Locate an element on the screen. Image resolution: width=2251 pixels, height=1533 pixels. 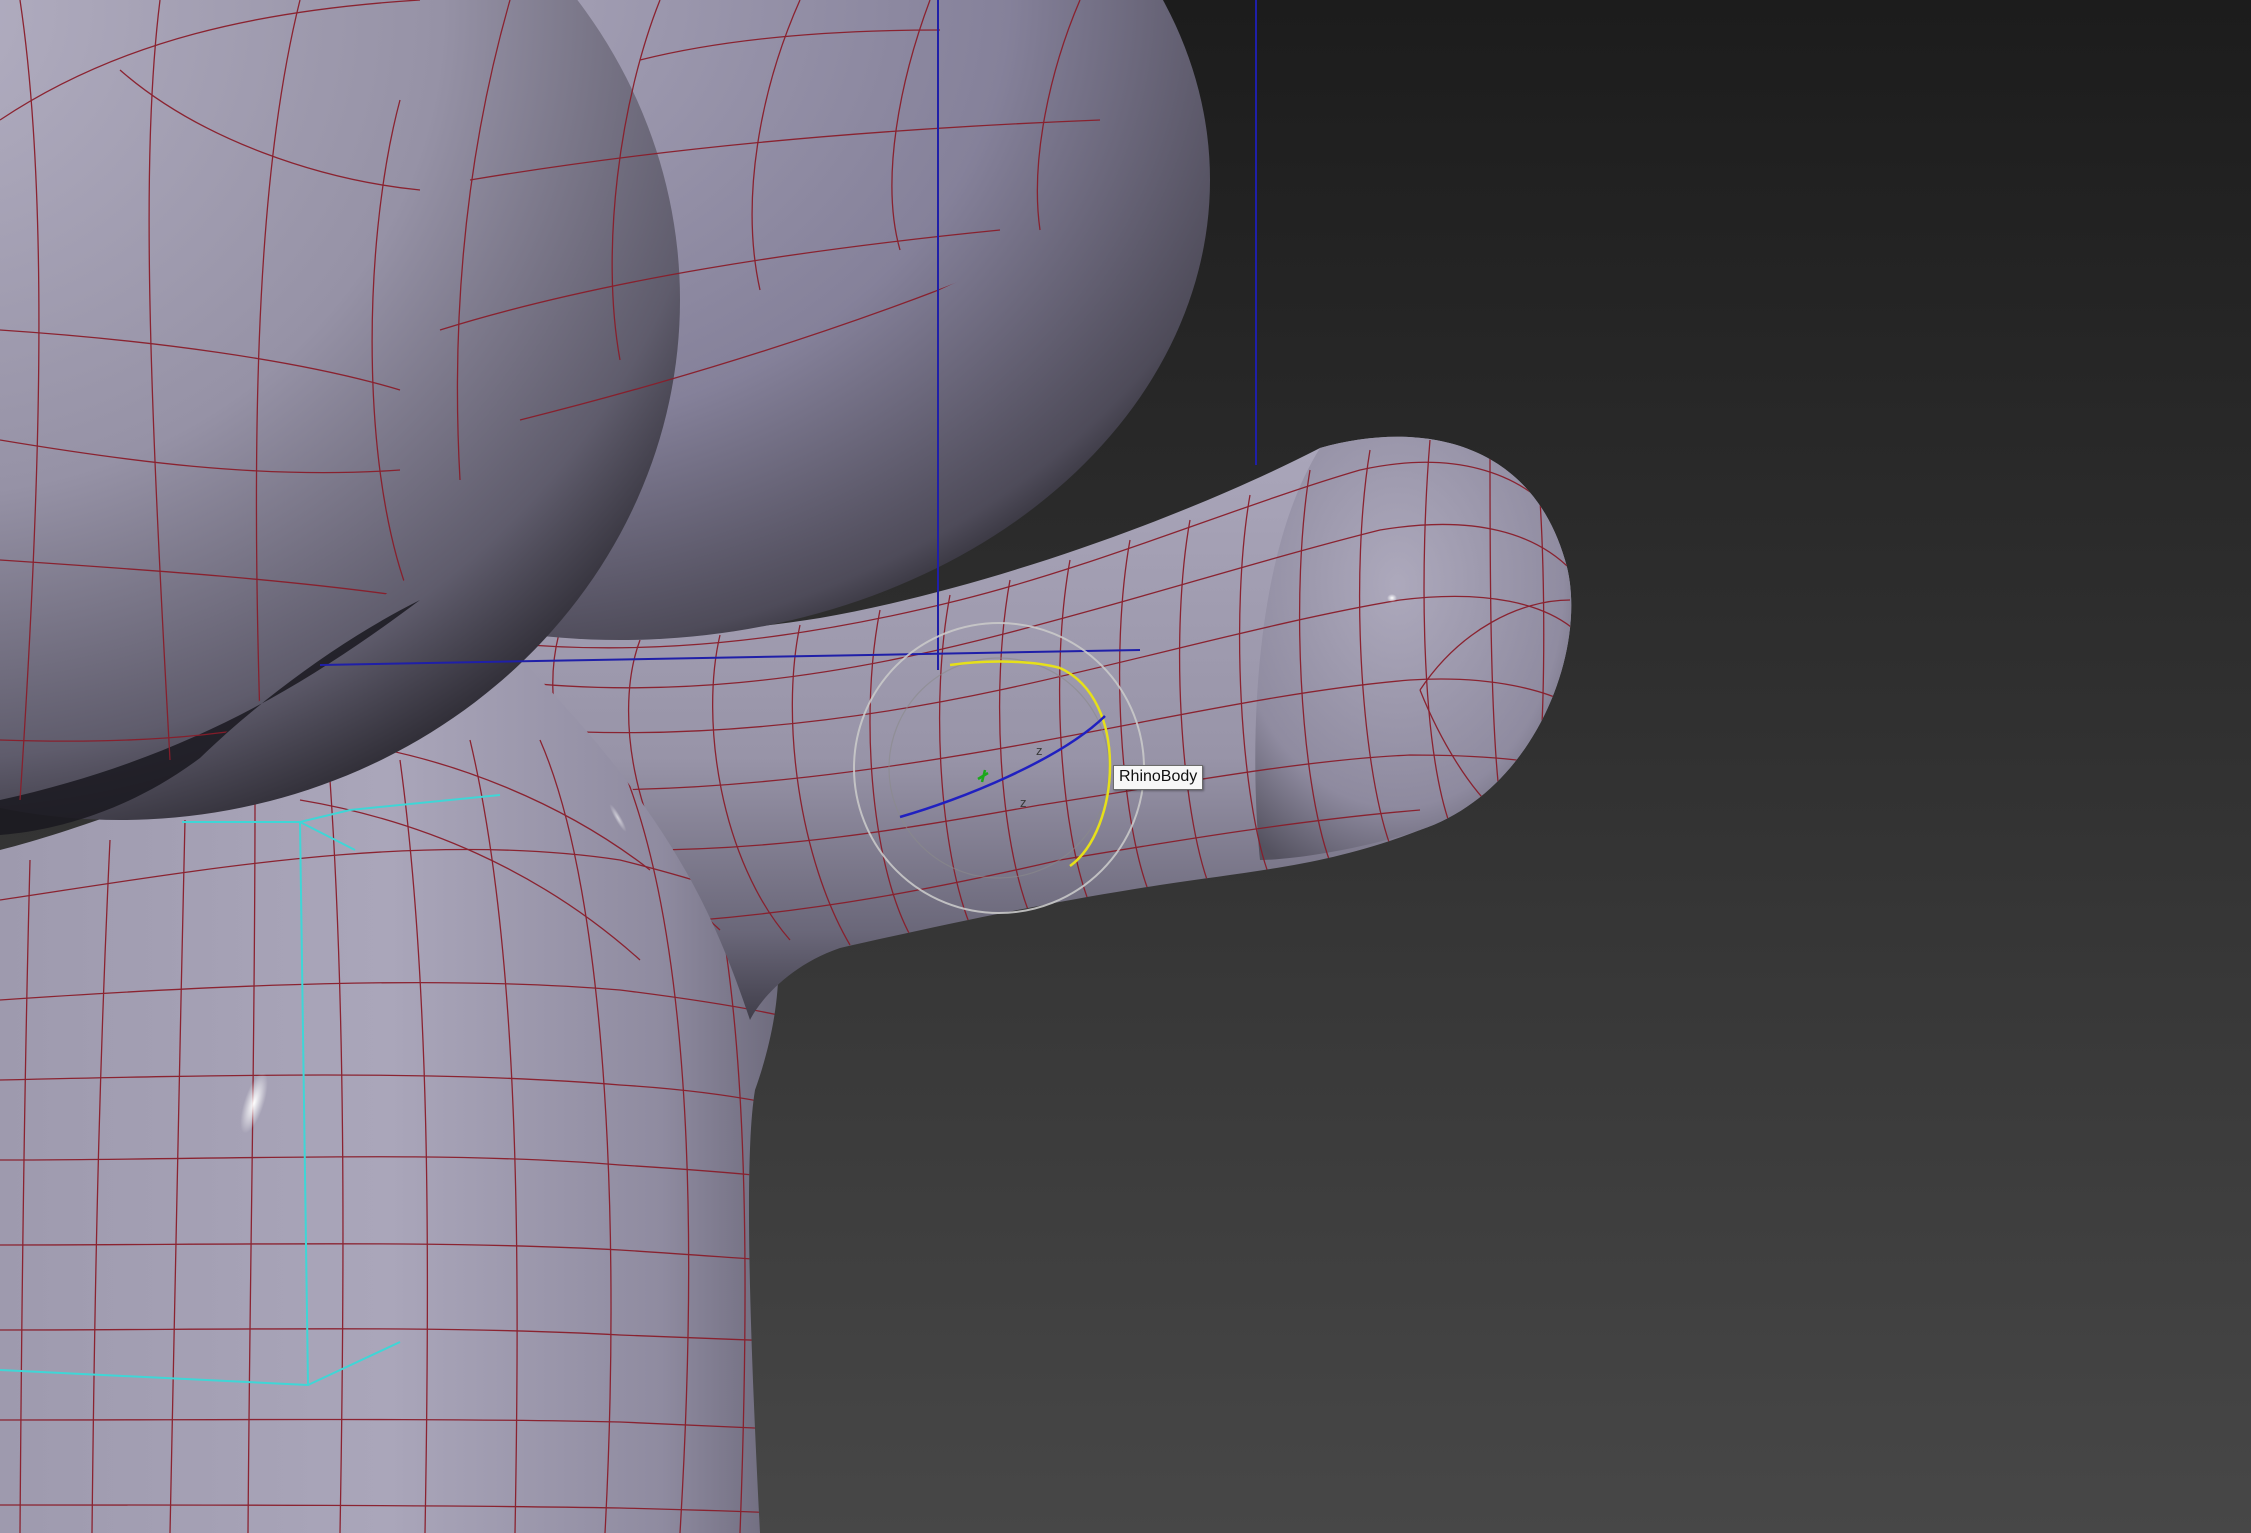
hand-specular is located at coordinates (1392, 598).